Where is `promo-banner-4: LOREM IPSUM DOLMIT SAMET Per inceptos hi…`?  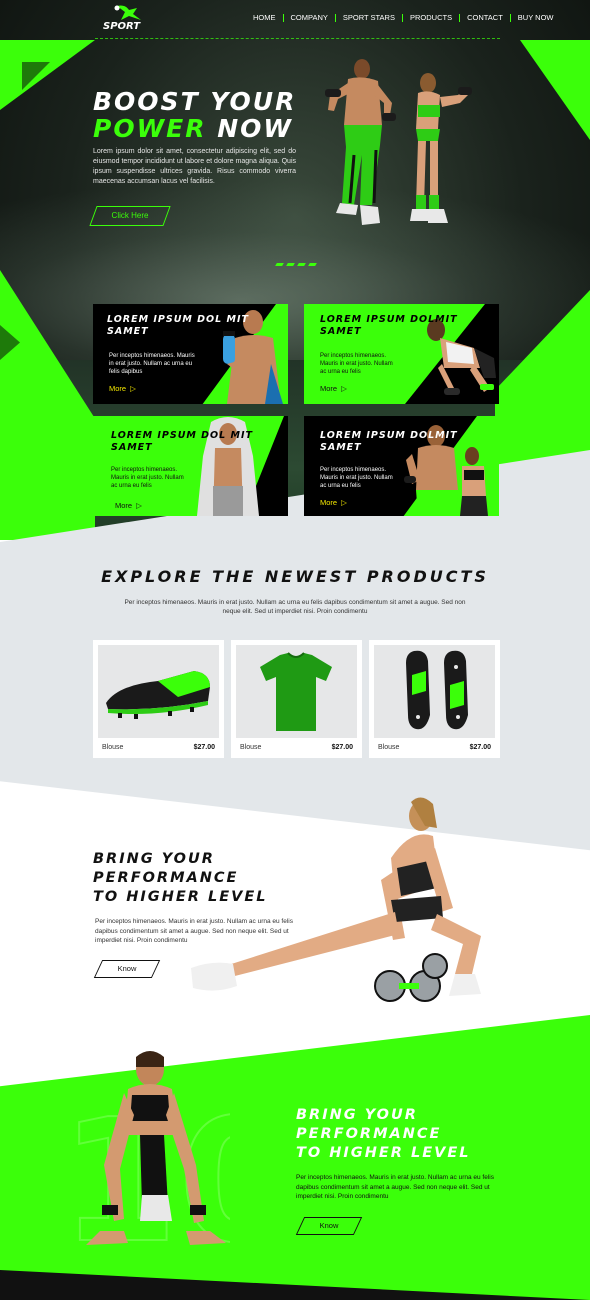 promo-banner-4: LOREM IPSUM DOLMIT SAMET Per inceptos hi… is located at coordinates (401, 466).